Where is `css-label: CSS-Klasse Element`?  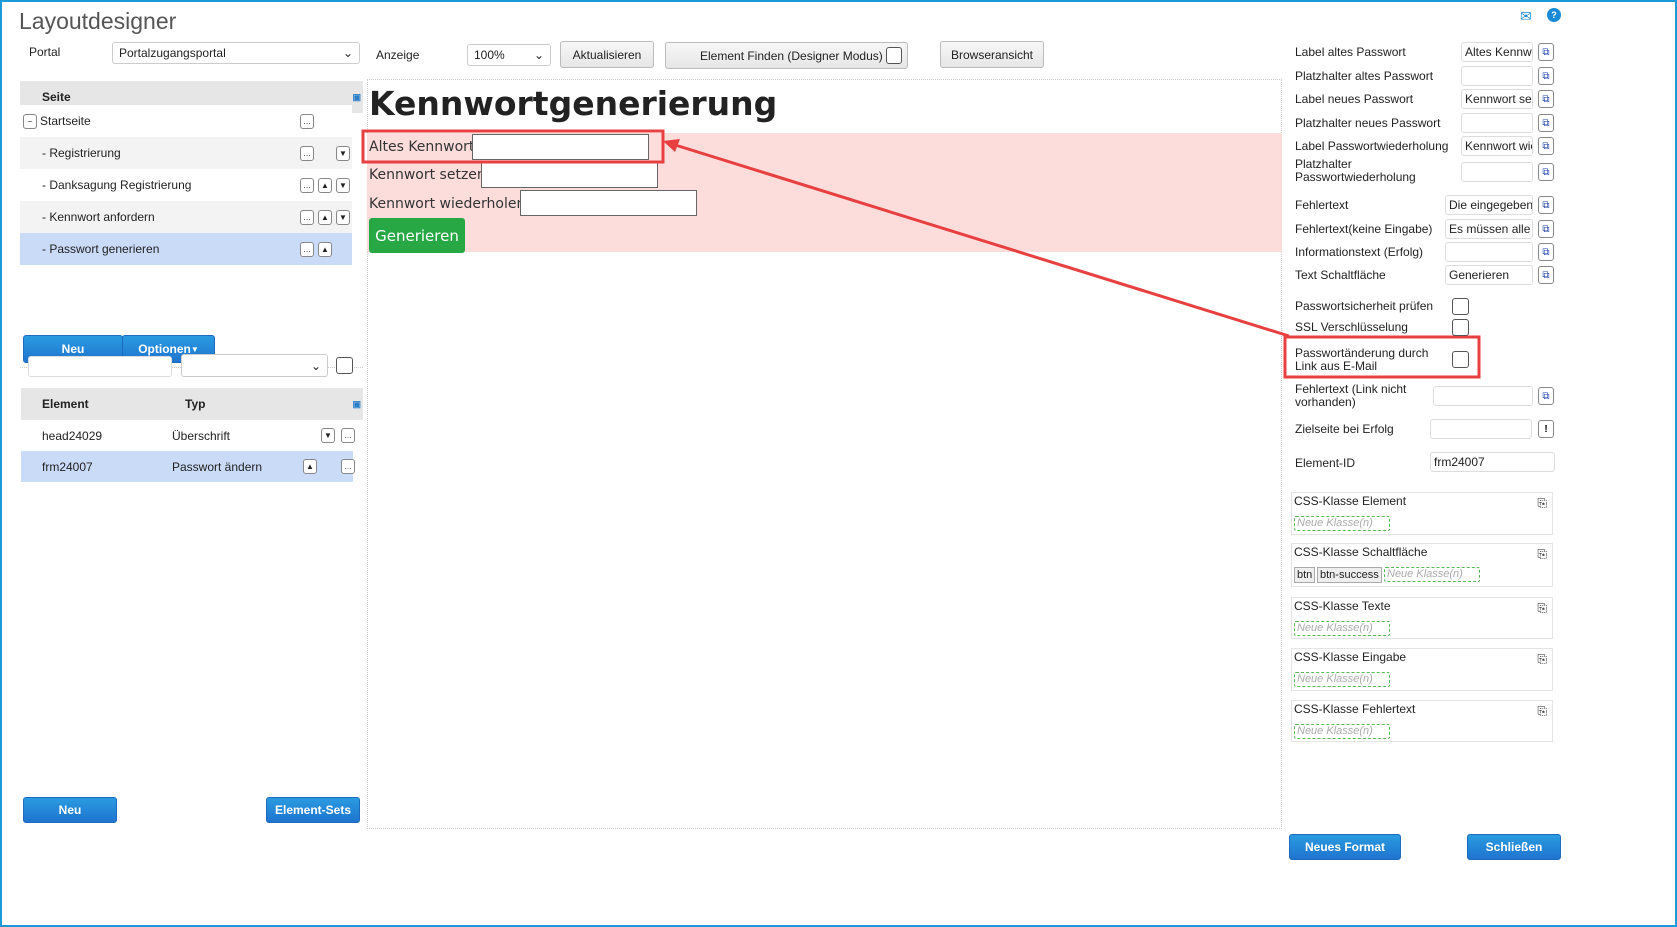 css-label: CSS-Klasse Element is located at coordinates (1350, 501).